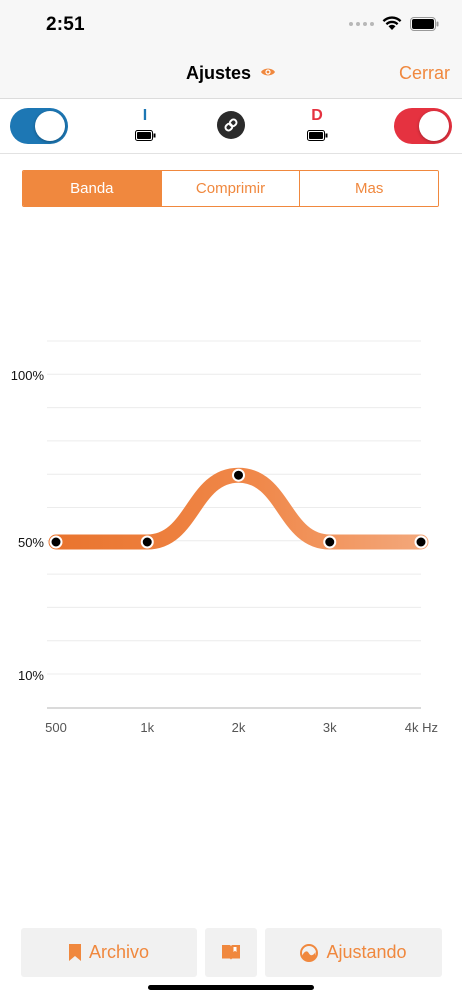 This screenshot has height=1000, width=462. I want to click on archivo-button: Archivo, so click(109, 952).